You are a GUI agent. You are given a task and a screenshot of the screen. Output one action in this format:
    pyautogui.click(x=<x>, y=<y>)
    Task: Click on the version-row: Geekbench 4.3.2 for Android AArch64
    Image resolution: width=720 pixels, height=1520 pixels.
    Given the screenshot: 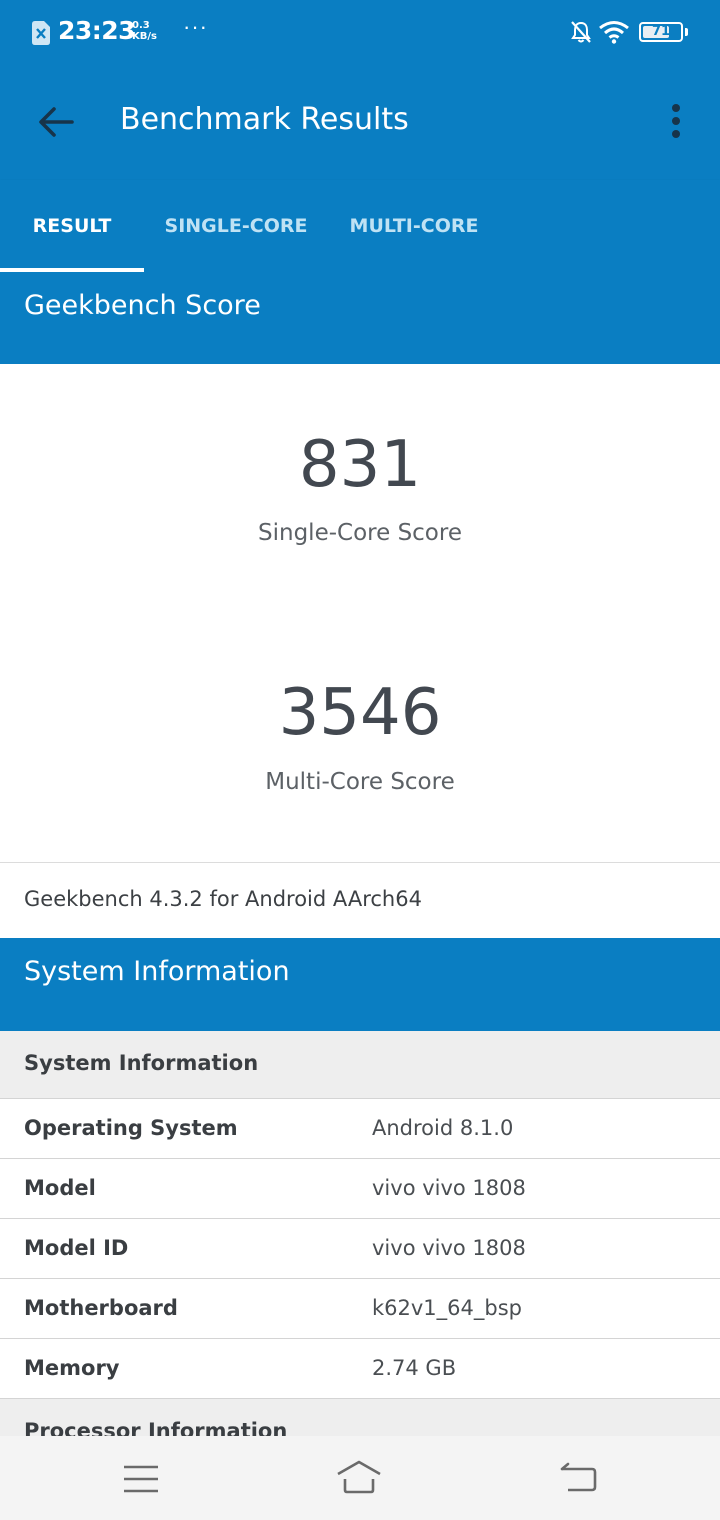 What is the action you would take?
    pyautogui.click(x=360, y=900)
    